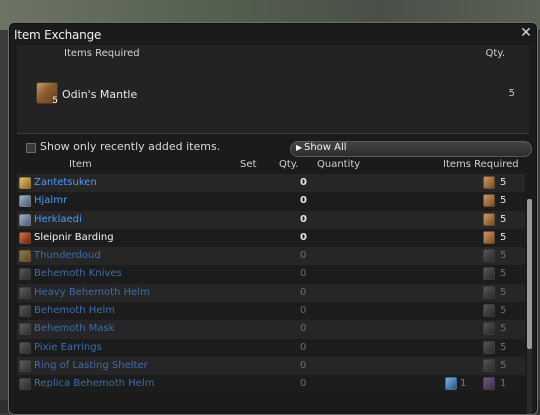 The image size is (540, 415). Describe the element at coordinates (92, 292) in the screenshot. I see `item-name: Heavy Behemoth Helm` at that location.